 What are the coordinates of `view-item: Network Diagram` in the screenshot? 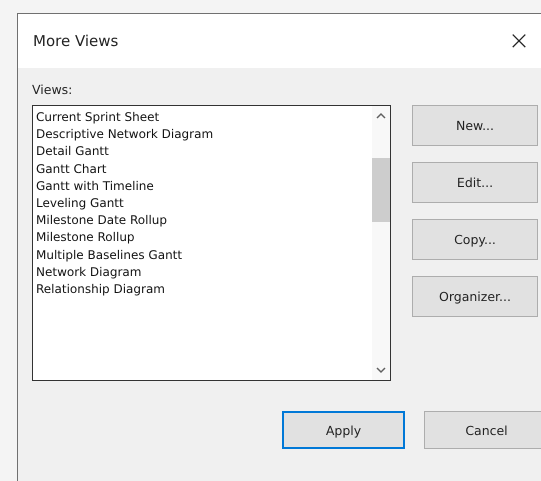 It's located at (202, 273).